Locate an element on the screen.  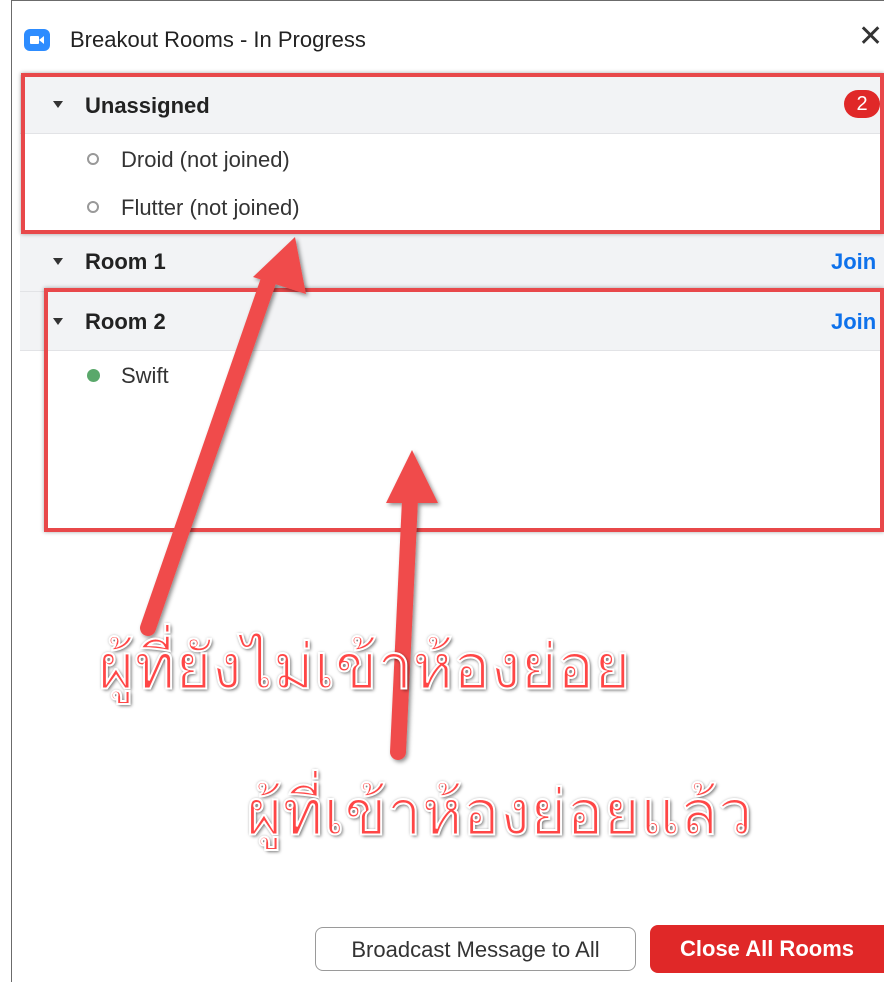
section-unassigned-label: Unassigned is located at coordinates (147, 105).